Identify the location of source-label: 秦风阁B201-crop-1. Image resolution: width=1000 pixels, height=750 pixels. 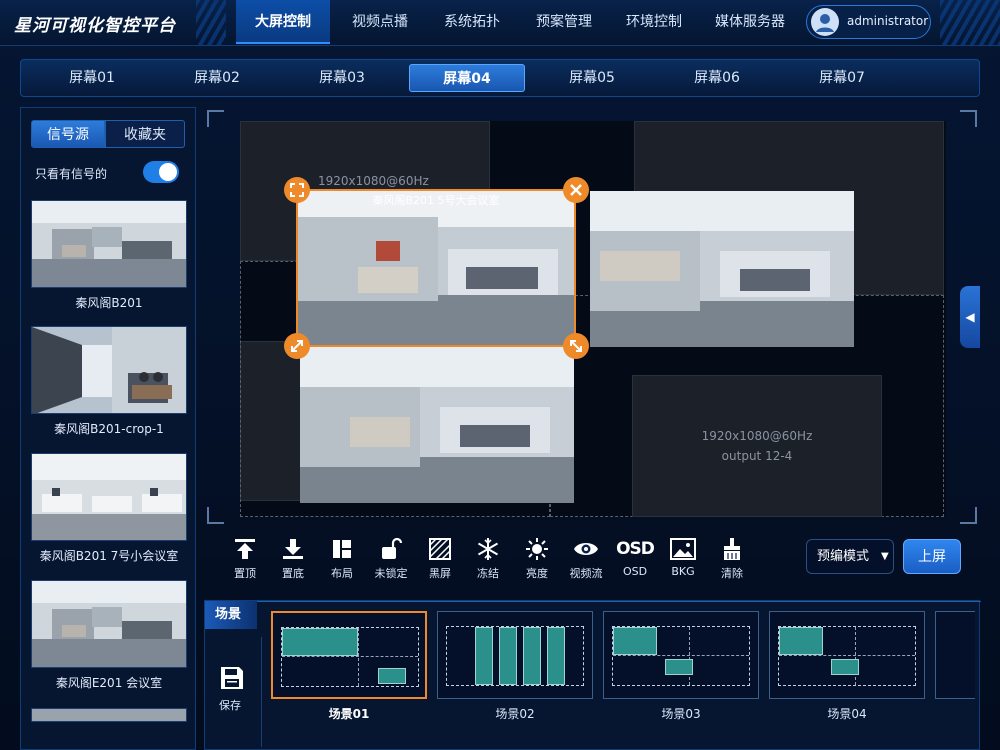
(109, 429).